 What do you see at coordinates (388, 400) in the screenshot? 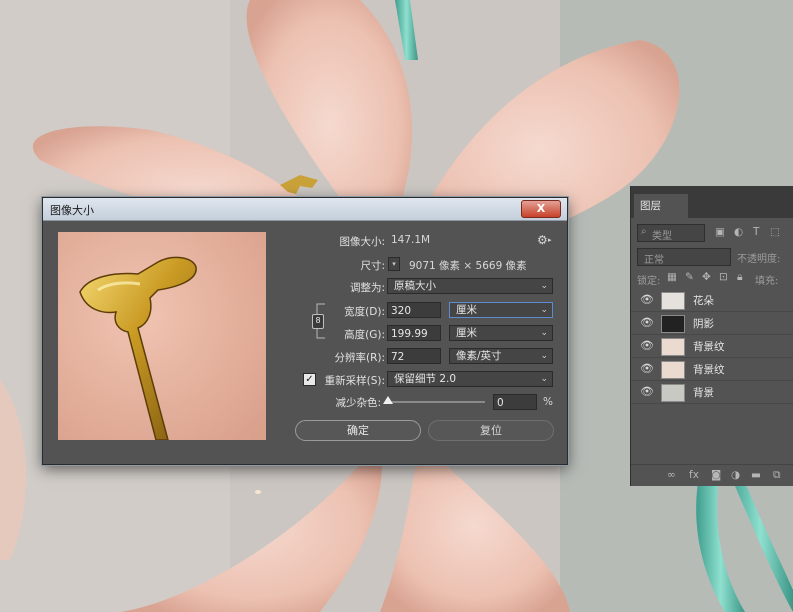
I see `noise-slider-handle` at bounding box center [388, 400].